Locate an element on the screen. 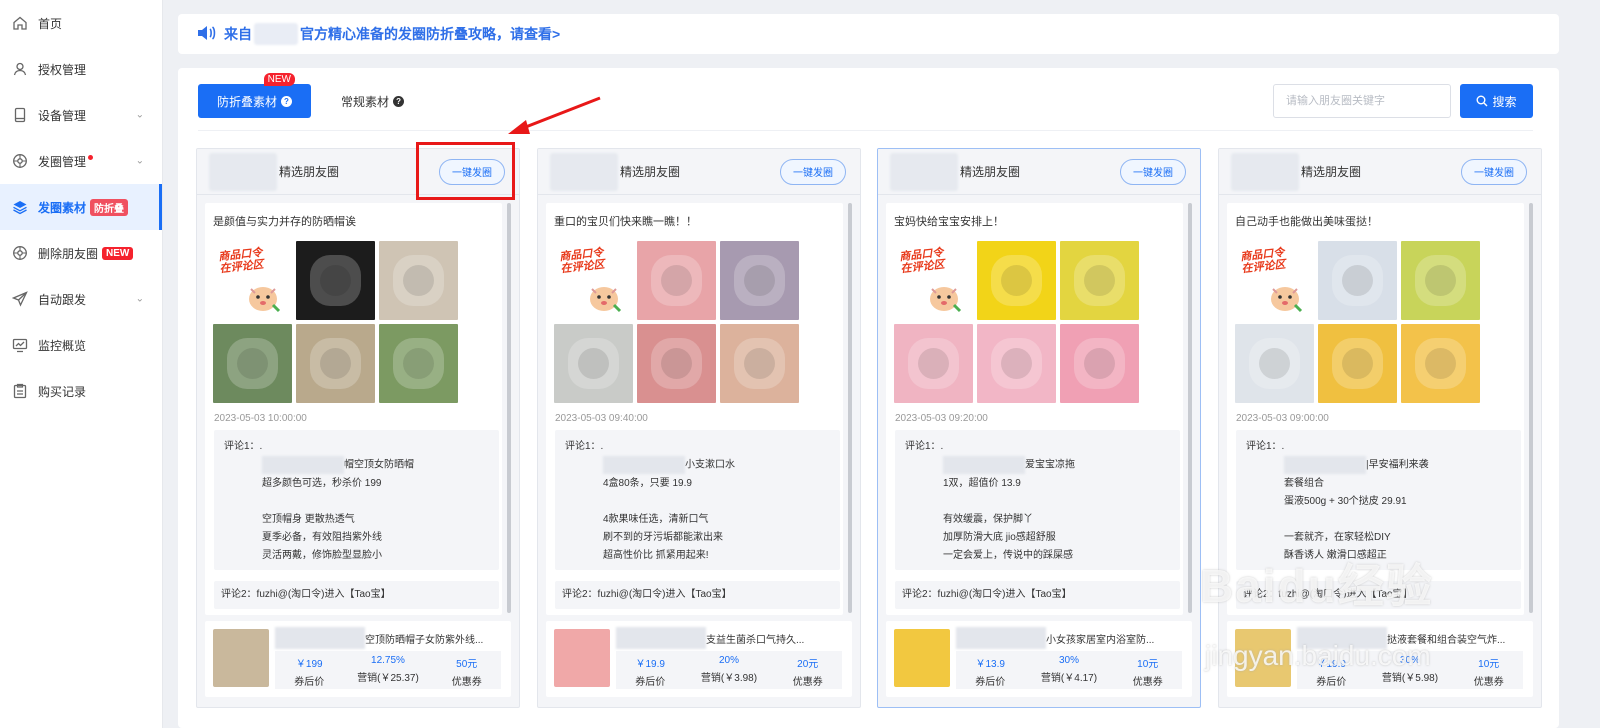 Image resolution: width=1600 pixels, height=728 pixels. tab-anti-fold-material: 防折叠素材 ? NEW is located at coordinates (254, 95).